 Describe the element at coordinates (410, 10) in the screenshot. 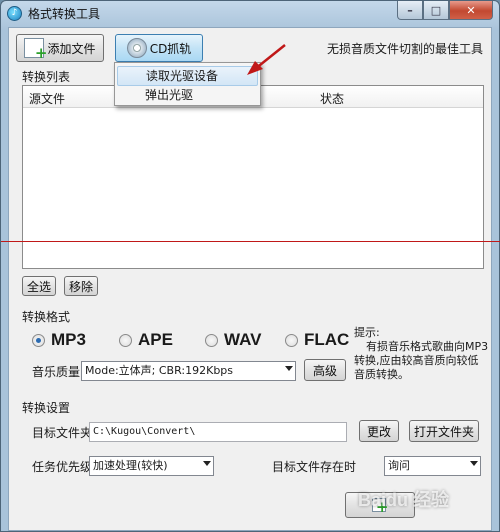

I see `minimize-button: –` at that location.